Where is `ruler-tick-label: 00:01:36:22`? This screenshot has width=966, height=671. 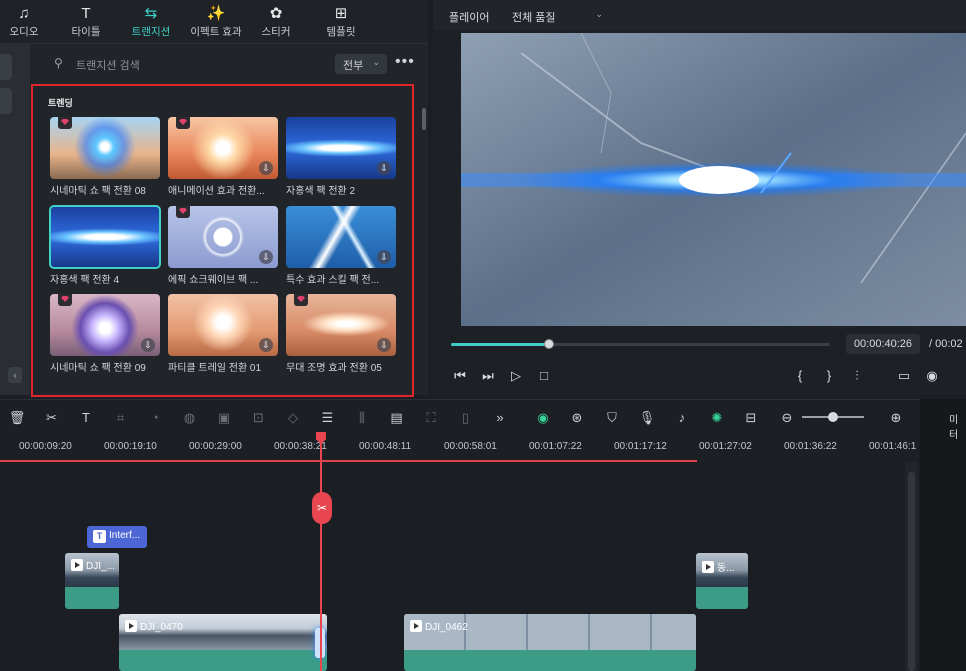 ruler-tick-label: 00:01:36:22 is located at coordinates (810, 446).